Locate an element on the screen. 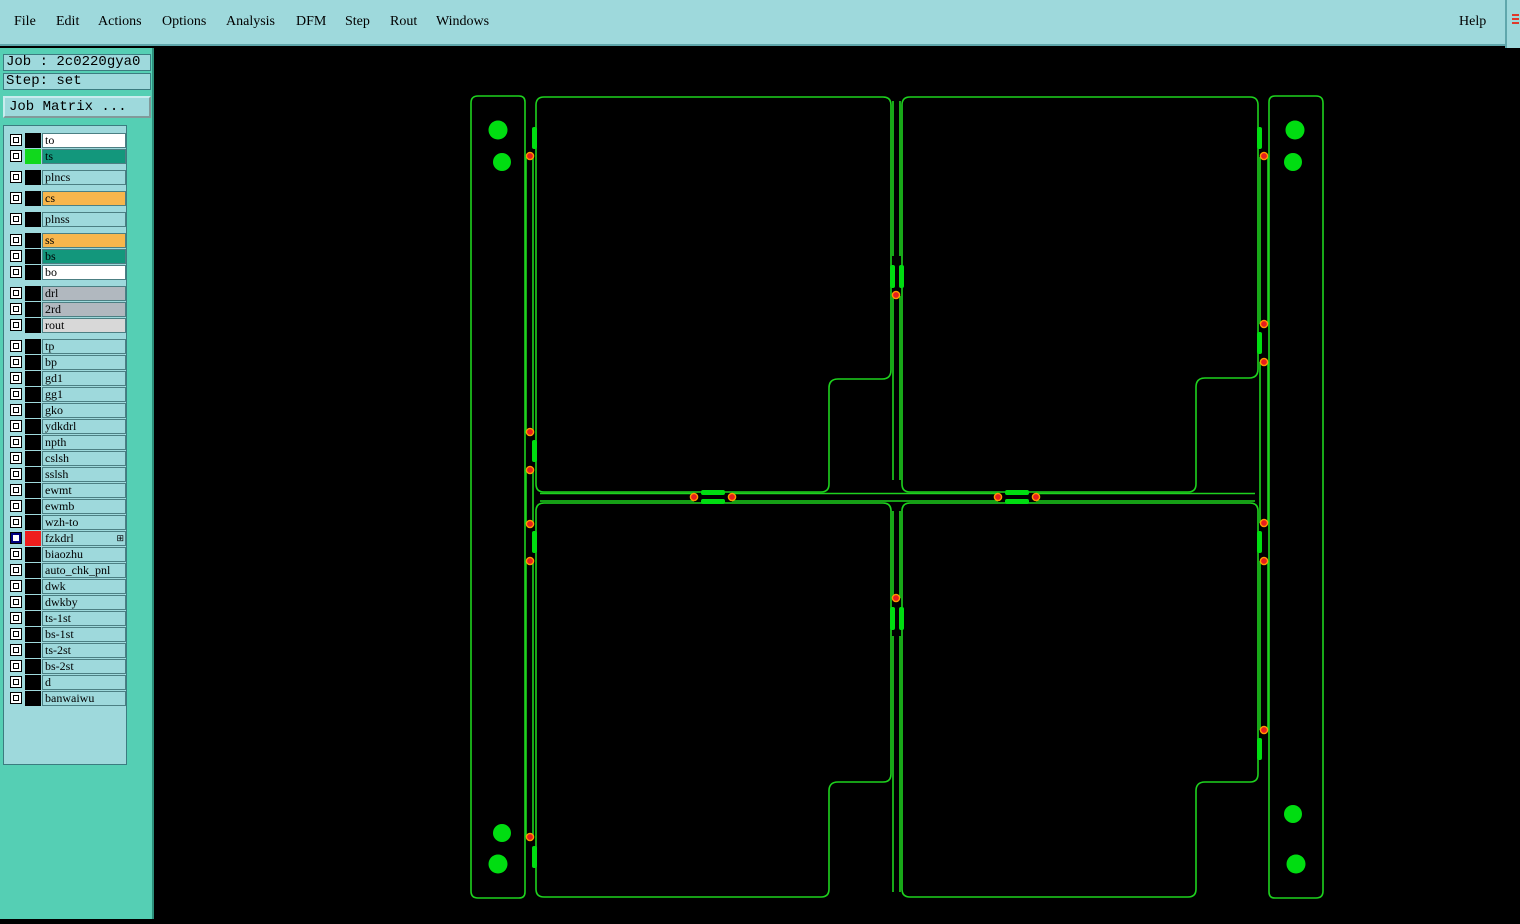 The height and width of the screenshot is (924, 1520). layer-name: sslsh is located at coordinates (84, 474).